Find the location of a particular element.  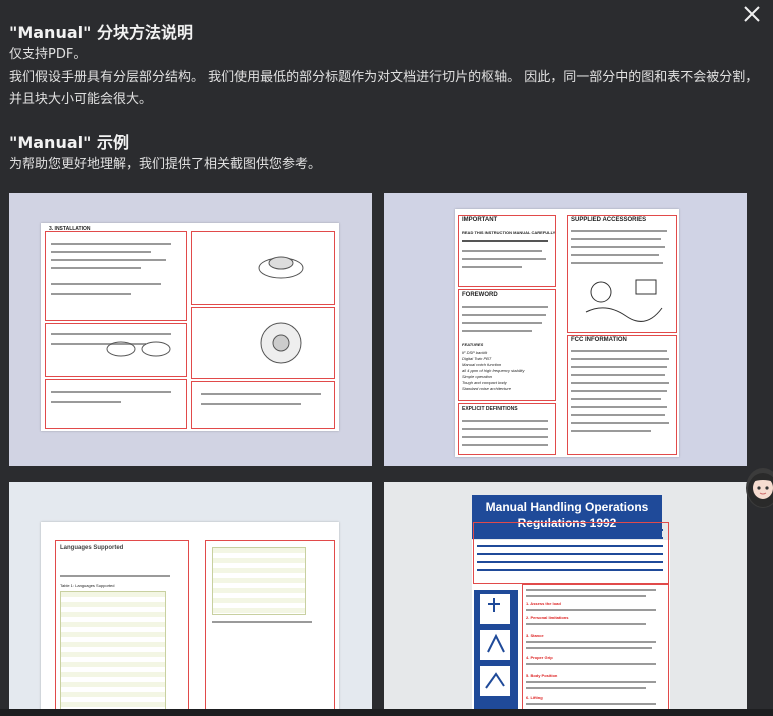

close-icon is located at coordinates (752, 14).